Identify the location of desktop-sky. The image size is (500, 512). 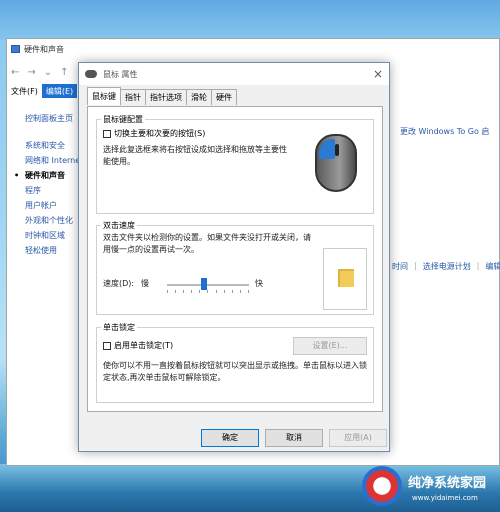
(250, 20).